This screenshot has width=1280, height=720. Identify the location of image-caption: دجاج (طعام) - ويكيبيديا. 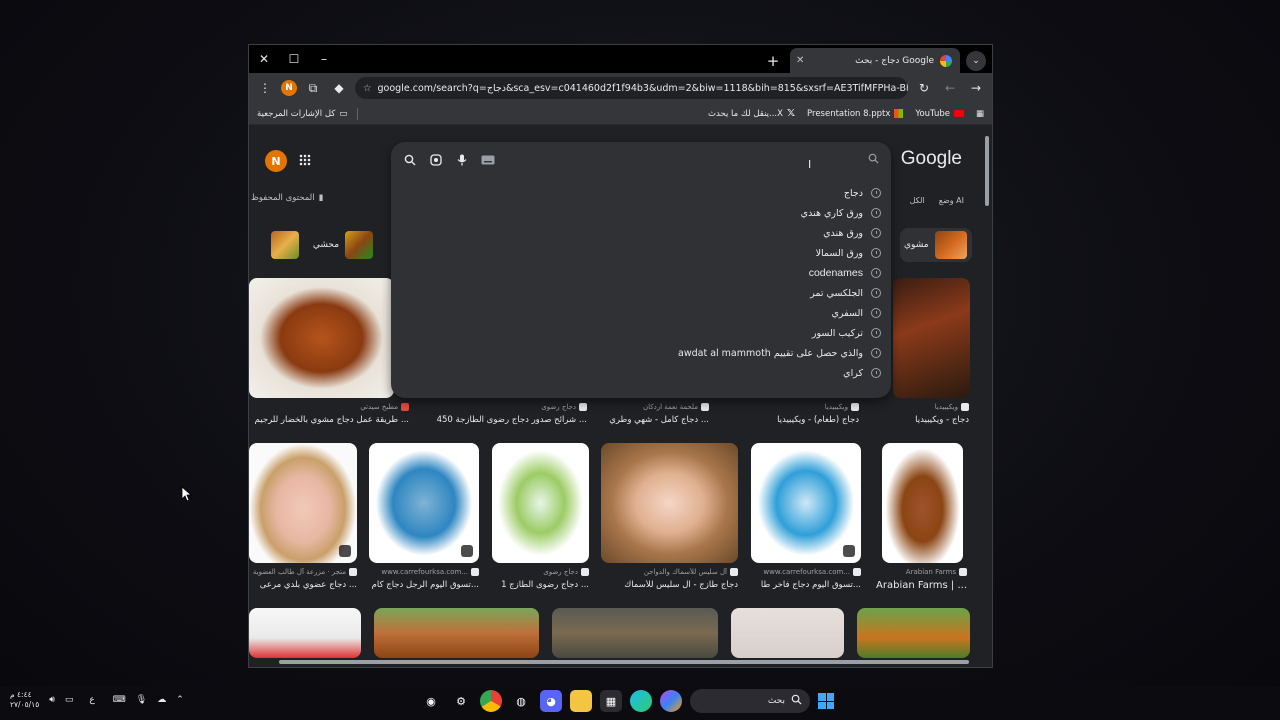
(814, 420).